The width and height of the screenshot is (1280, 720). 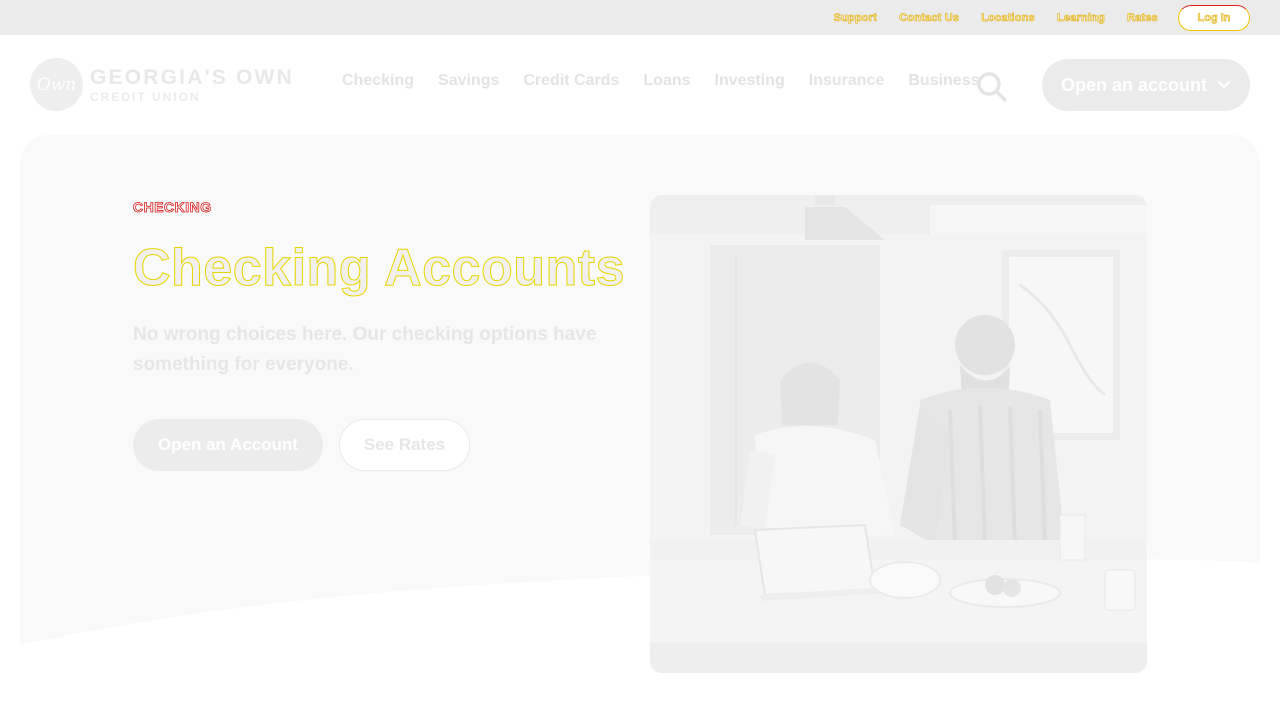 What do you see at coordinates (847, 81) in the screenshot?
I see `nav-item-insurance: Insurance` at bounding box center [847, 81].